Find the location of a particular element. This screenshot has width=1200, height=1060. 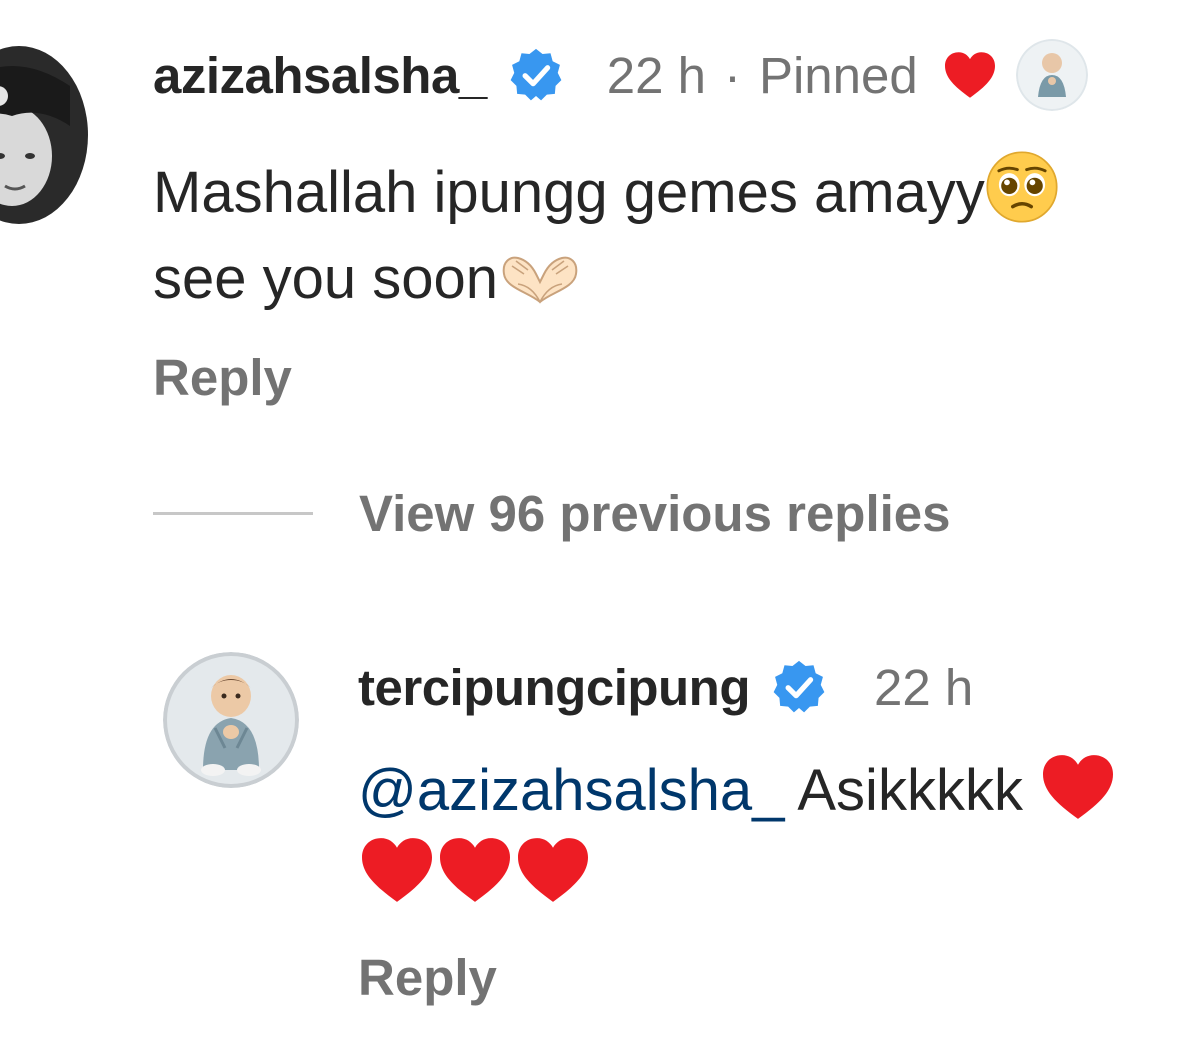

reply-username: tercipungcipung is located at coordinates (554, 687).